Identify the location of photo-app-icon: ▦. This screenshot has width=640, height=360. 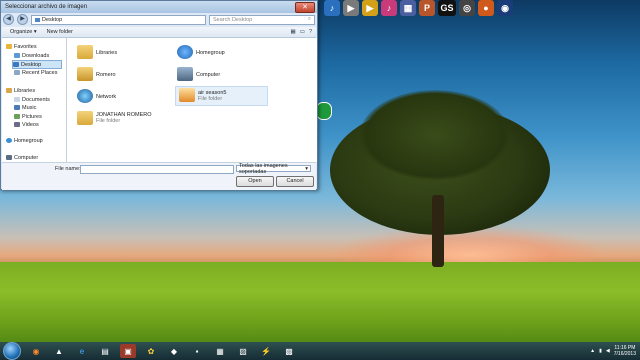
(408, 8).